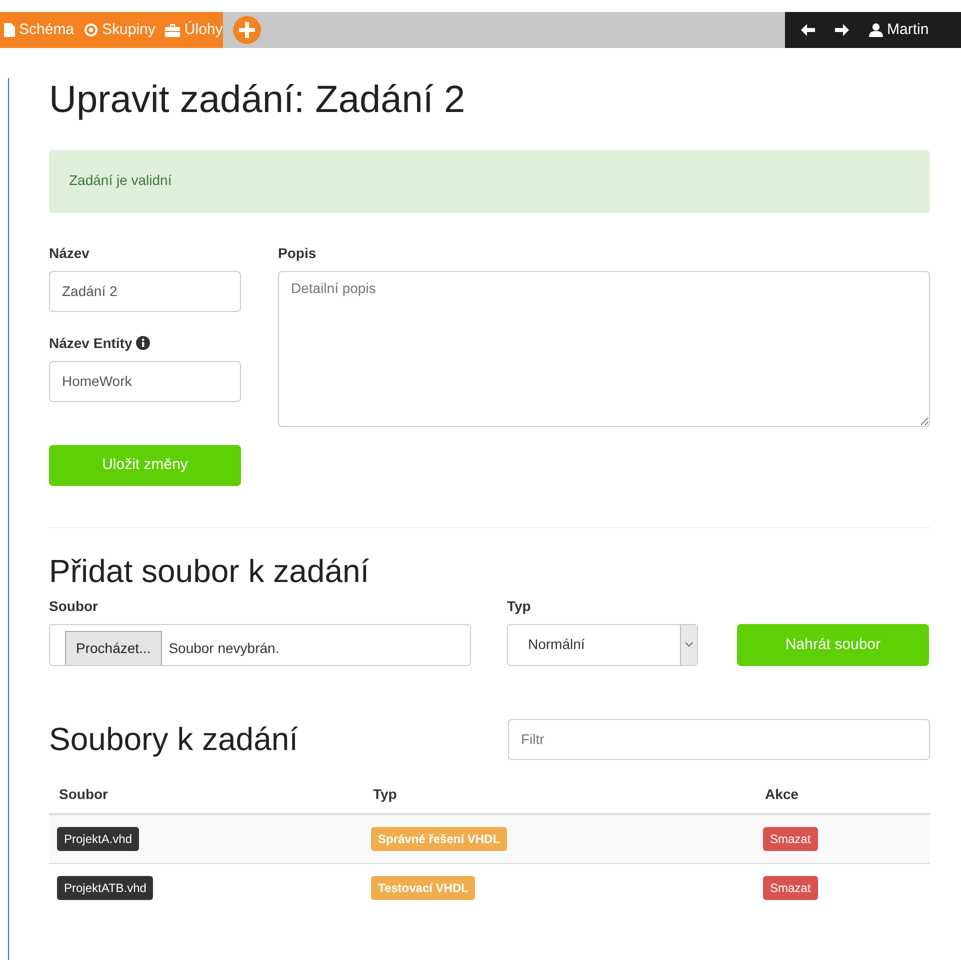 This screenshot has width=961, height=960. What do you see at coordinates (602, 645) in the screenshot?
I see `type-select: Normální` at bounding box center [602, 645].